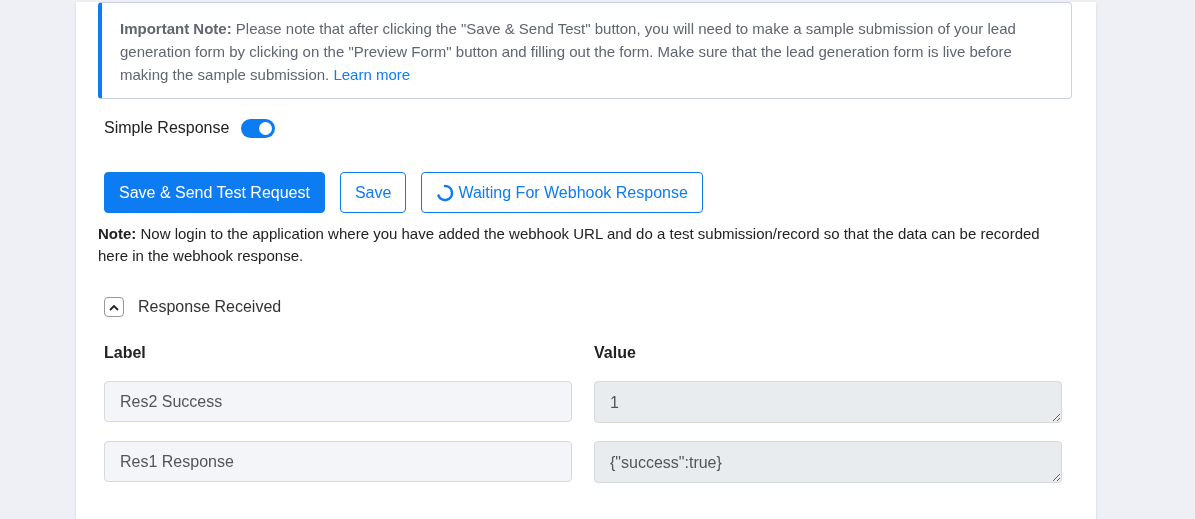  Describe the element at coordinates (125, 353) in the screenshot. I see `column-header: Label` at that location.